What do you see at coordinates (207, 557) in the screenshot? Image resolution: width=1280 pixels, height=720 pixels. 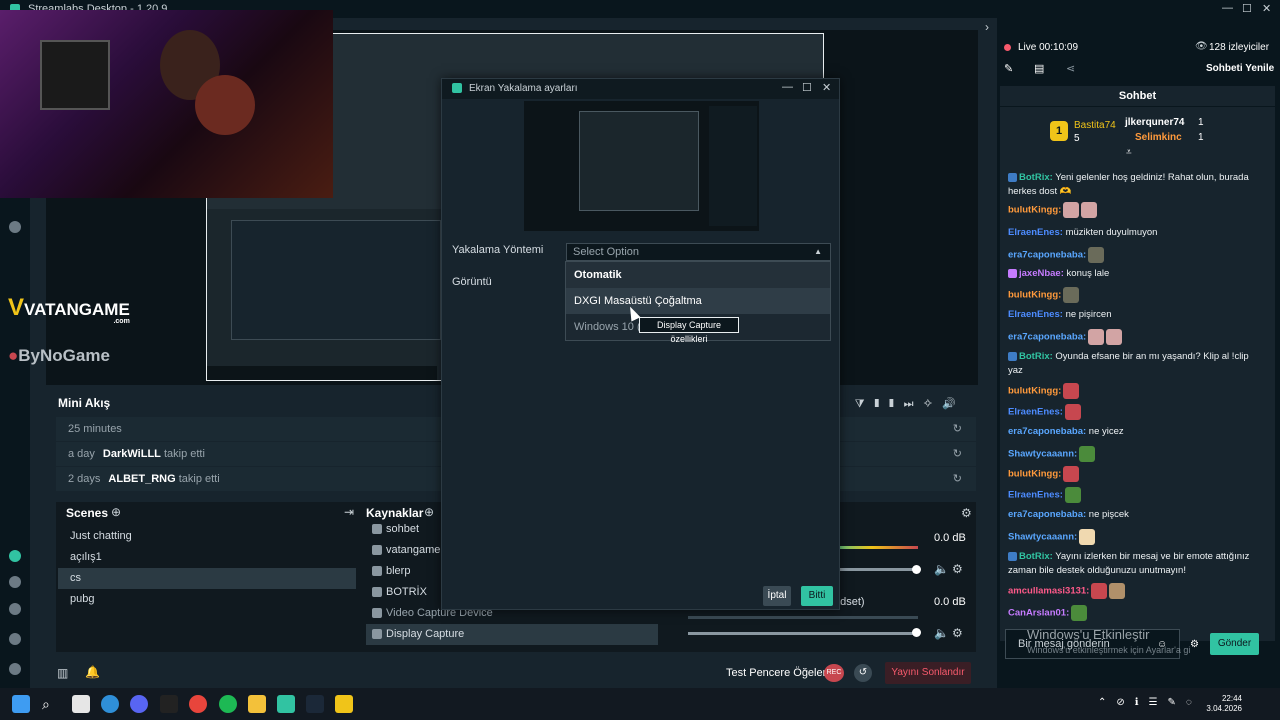 I see `scene-item: açılış1` at bounding box center [207, 557].